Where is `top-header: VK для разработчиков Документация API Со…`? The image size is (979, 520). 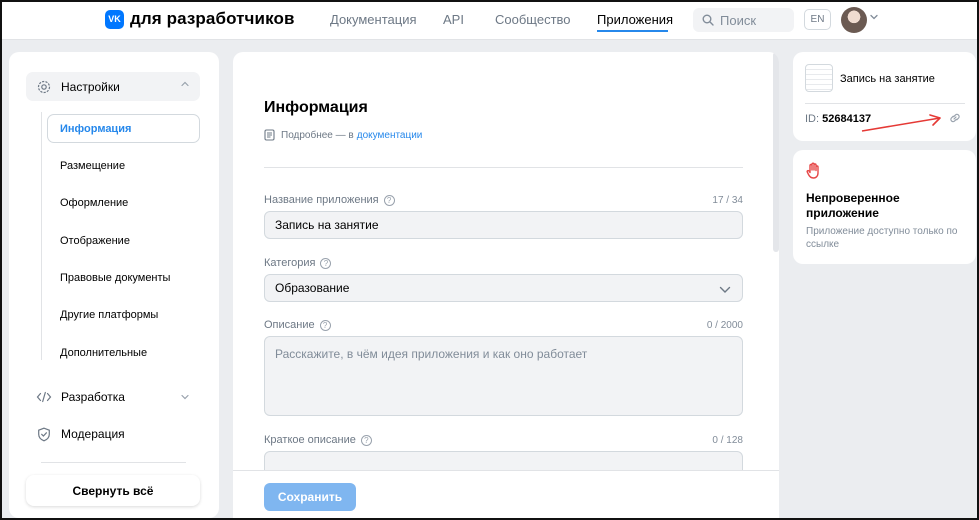 top-header: VK для разработчиков Документация API Со… is located at coordinates (489, 20).